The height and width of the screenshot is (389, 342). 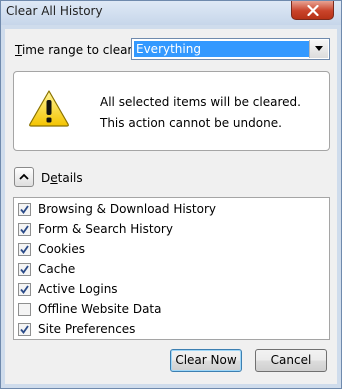 What do you see at coordinates (49, 108) in the screenshot?
I see `warning-icon` at bounding box center [49, 108].